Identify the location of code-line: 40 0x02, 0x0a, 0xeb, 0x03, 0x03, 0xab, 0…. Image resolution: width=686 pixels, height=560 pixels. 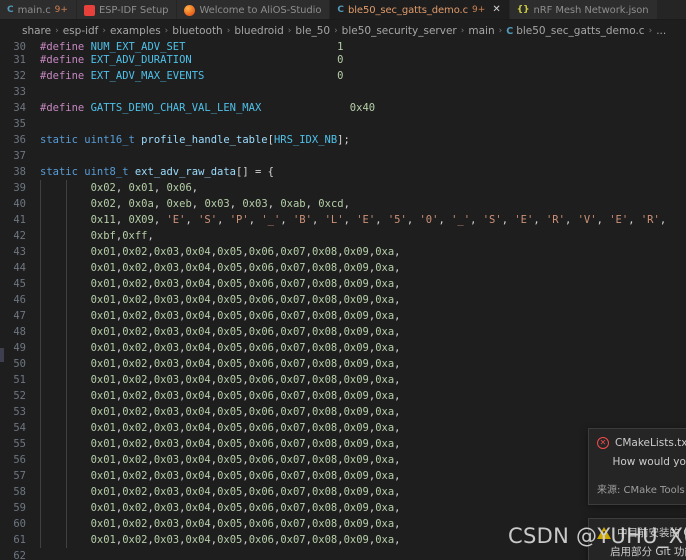
(343, 204).